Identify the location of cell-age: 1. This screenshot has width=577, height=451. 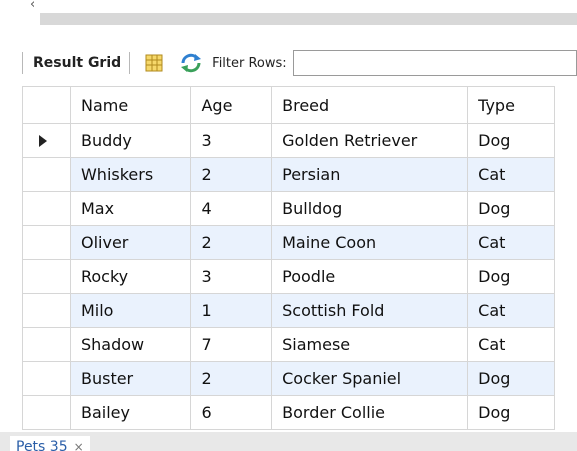
(231, 310).